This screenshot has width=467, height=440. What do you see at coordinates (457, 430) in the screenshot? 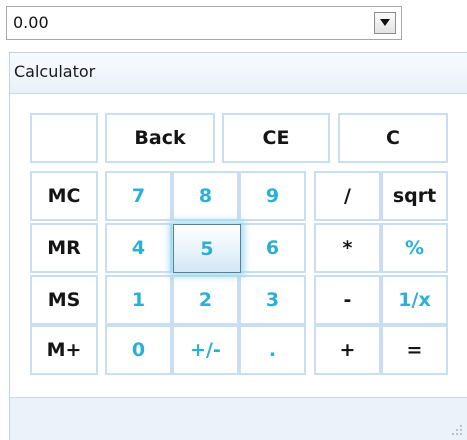
I see `resize-grip-icon` at bounding box center [457, 430].